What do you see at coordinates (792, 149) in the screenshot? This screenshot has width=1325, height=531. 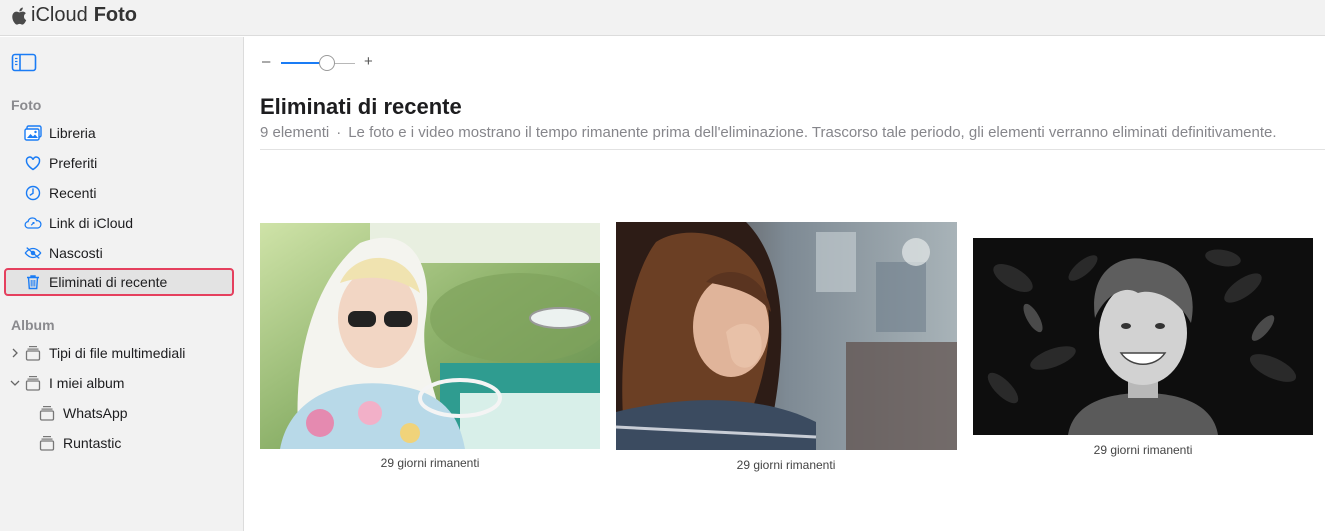 I see `header-divider` at bounding box center [792, 149].